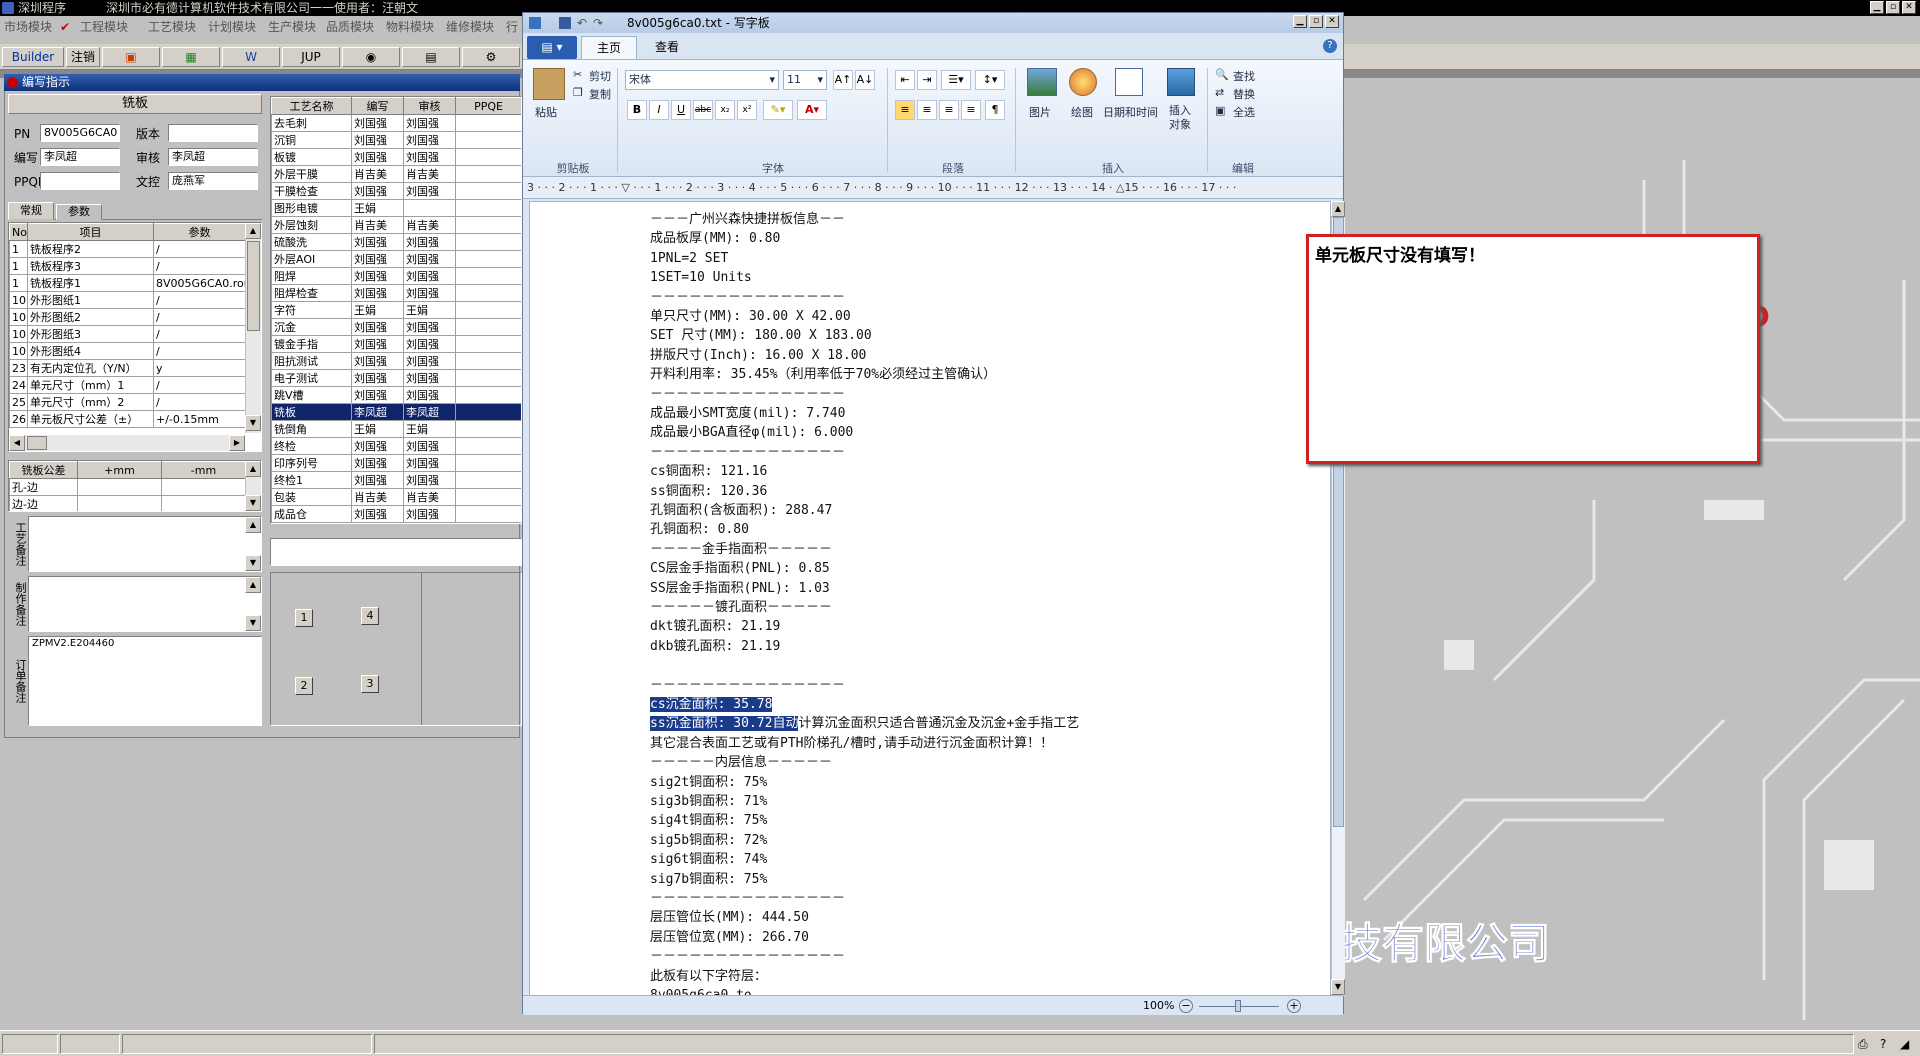  What do you see at coordinates (724, 724) in the screenshot?
I see `selected-text: ss沉金面积: 30.72自动` at bounding box center [724, 724].